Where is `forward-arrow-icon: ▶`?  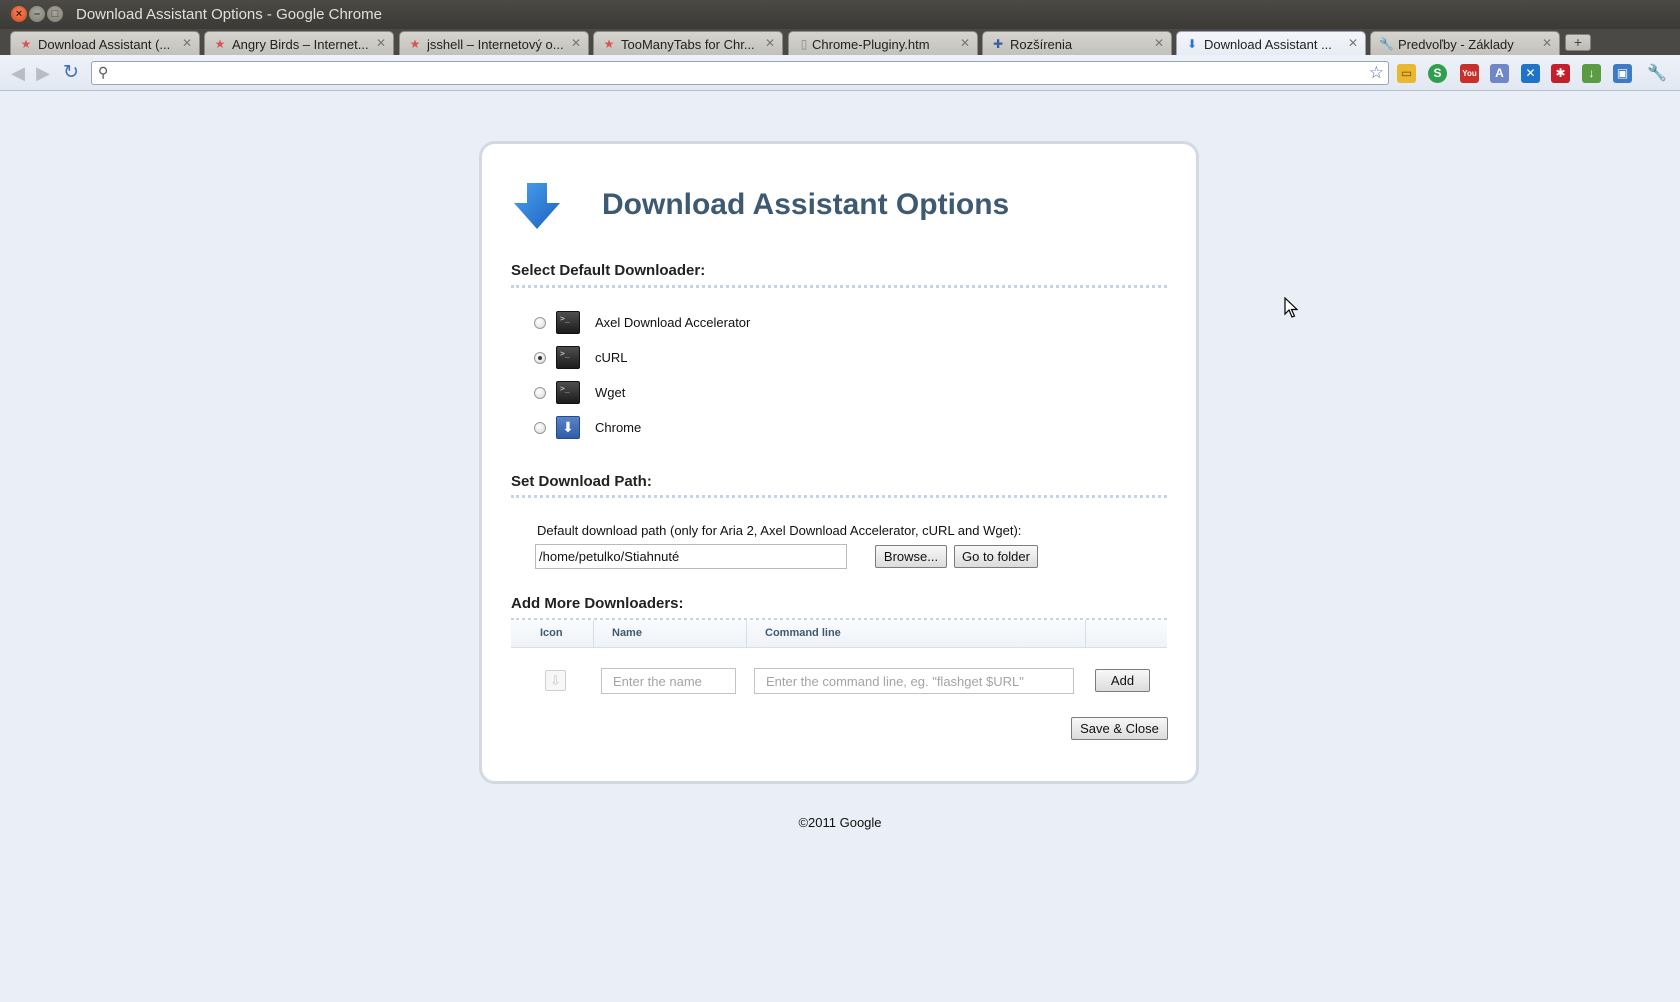
forward-arrow-icon: ▶ is located at coordinates (43, 73).